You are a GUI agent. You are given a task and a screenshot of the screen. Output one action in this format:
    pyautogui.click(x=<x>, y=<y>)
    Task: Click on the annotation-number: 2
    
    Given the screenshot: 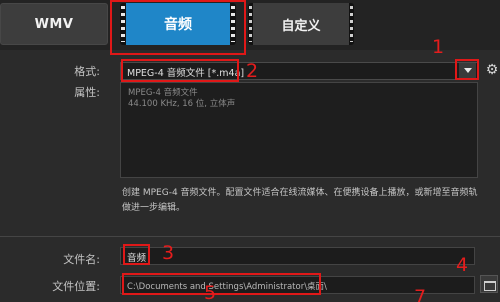 What is the action you would take?
    pyautogui.click(x=252, y=71)
    